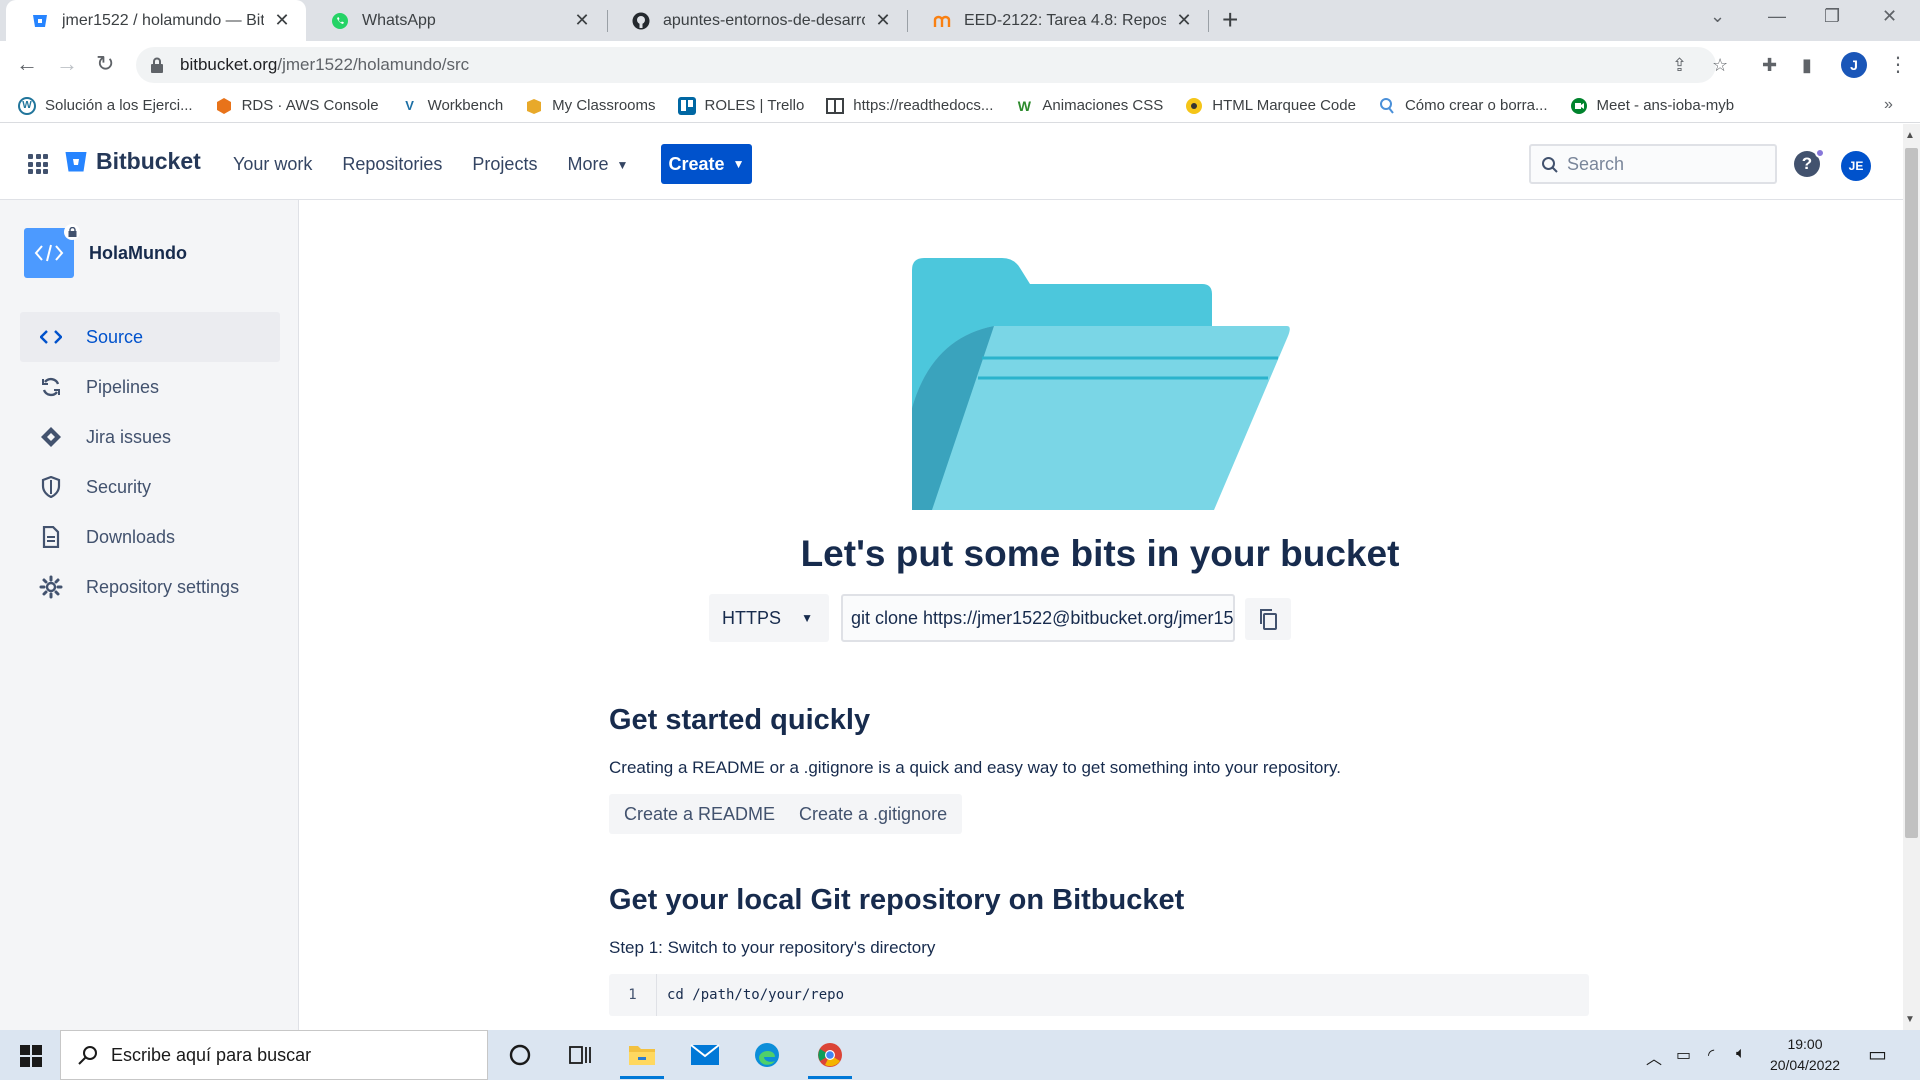 The image size is (1920, 1080). I want to click on search-icon, so click(87, 1055).